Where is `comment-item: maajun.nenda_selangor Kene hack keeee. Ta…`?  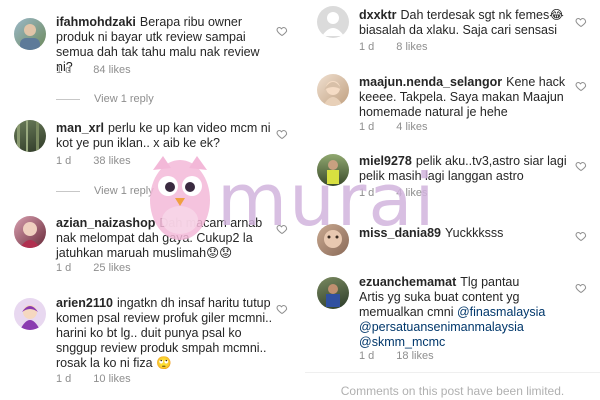
comment-item: maajun.nenda_selangor Kene hack keeee. Ta… is located at coordinates (452, 105).